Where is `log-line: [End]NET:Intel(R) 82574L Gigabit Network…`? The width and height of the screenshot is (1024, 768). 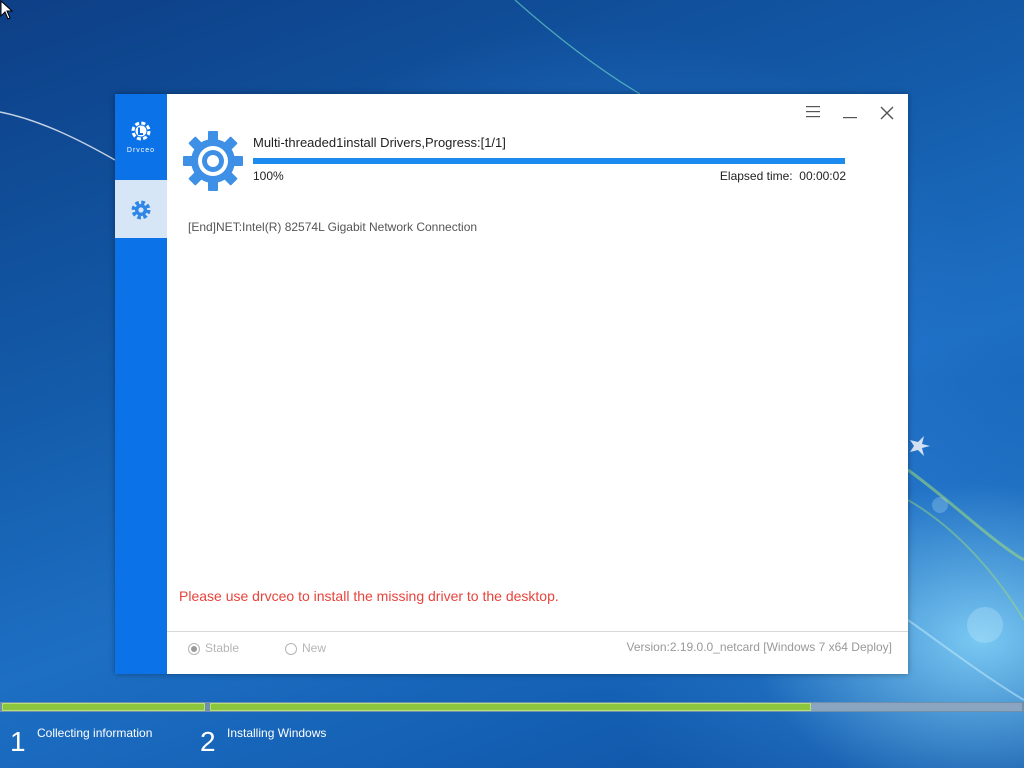 log-line: [End]NET:Intel(R) 82574L Gigabit Network… is located at coordinates (333, 227).